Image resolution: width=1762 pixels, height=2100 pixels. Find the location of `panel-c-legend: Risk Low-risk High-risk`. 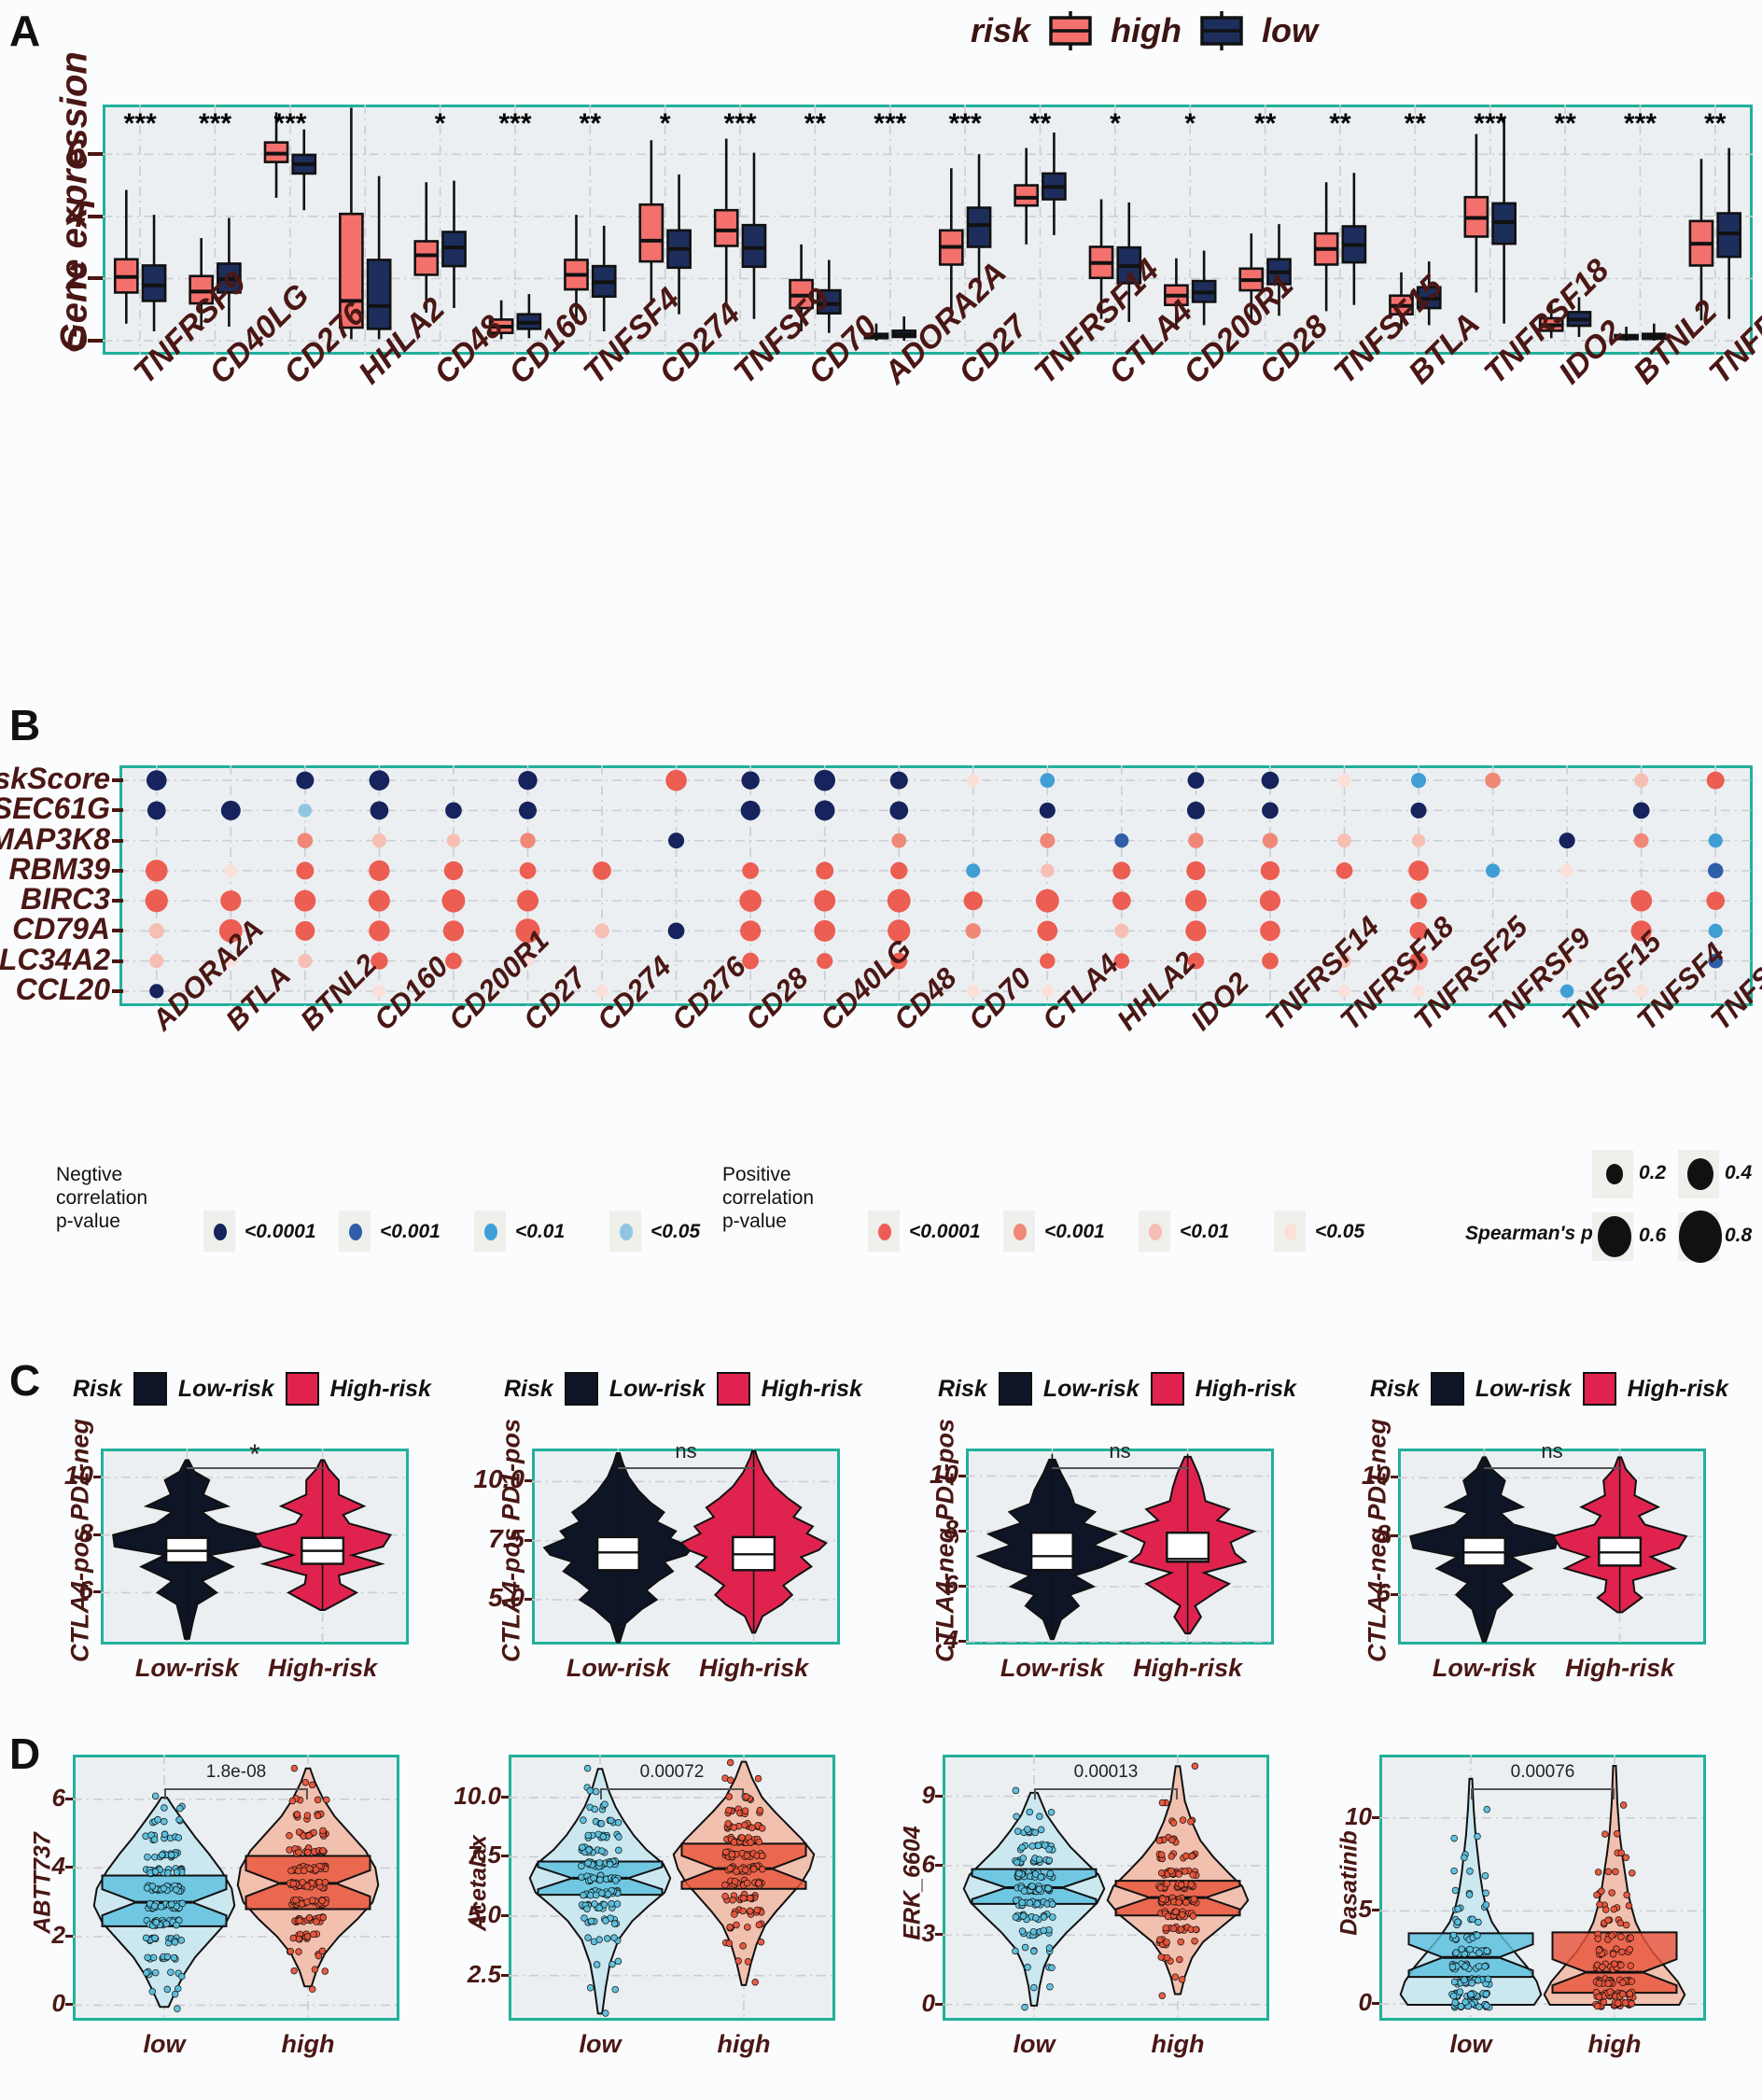

panel-c-legend: Risk Low-risk High-risk is located at coordinates (683, 1389).